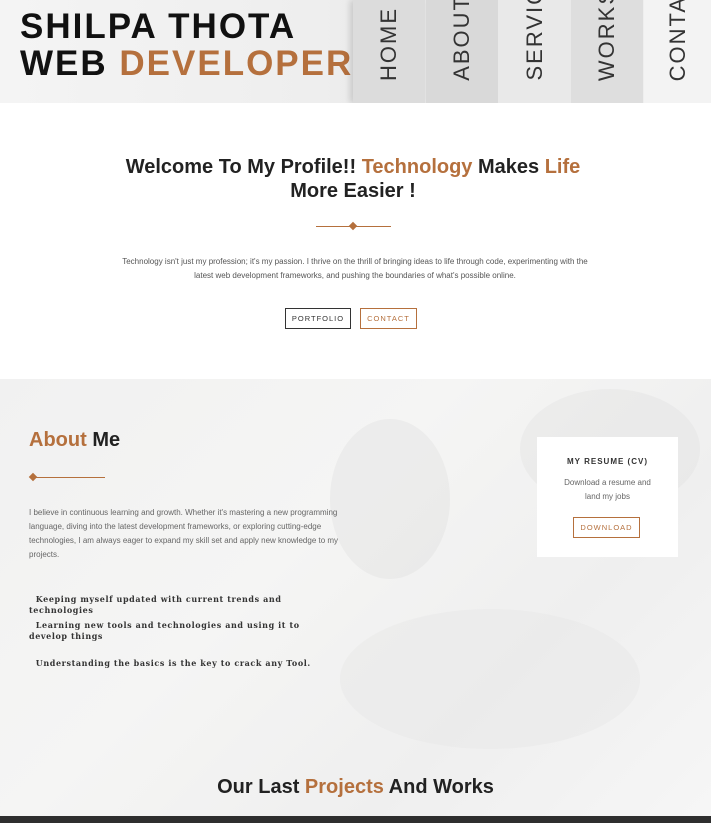 The image size is (711, 823). Describe the element at coordinates (388, 318) in the screenshot. I see `contact-button: CONTACT` at that location.